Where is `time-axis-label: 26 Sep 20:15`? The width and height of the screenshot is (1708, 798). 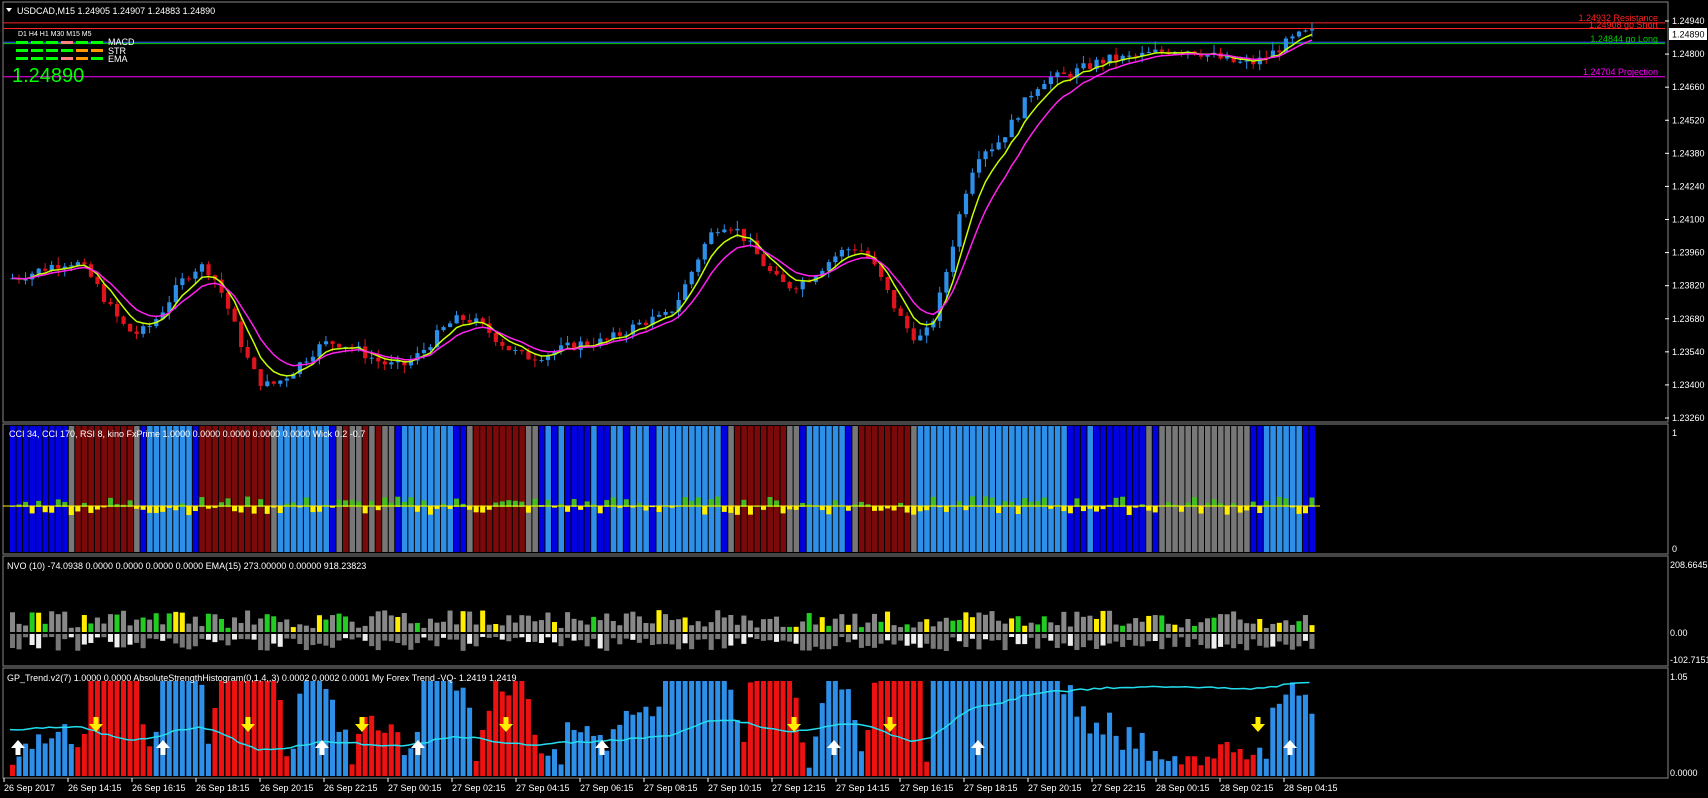
time-axis-label: 26 Sep 20:15 is located at coordinates (287, 788).